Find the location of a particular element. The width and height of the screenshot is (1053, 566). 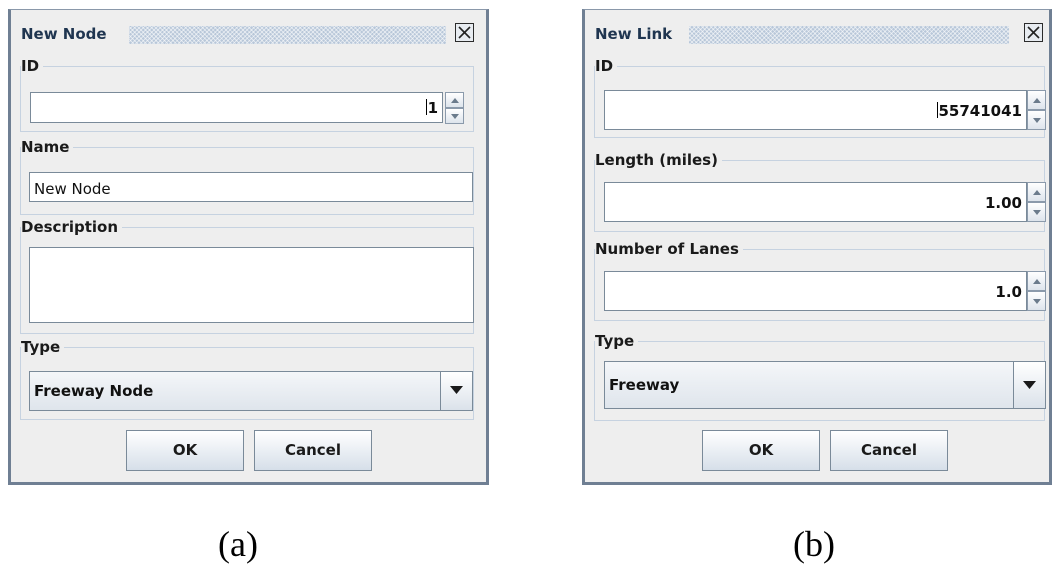

lanes-group: Number of Lanes 1.0 is located at coordinates (820, 280).